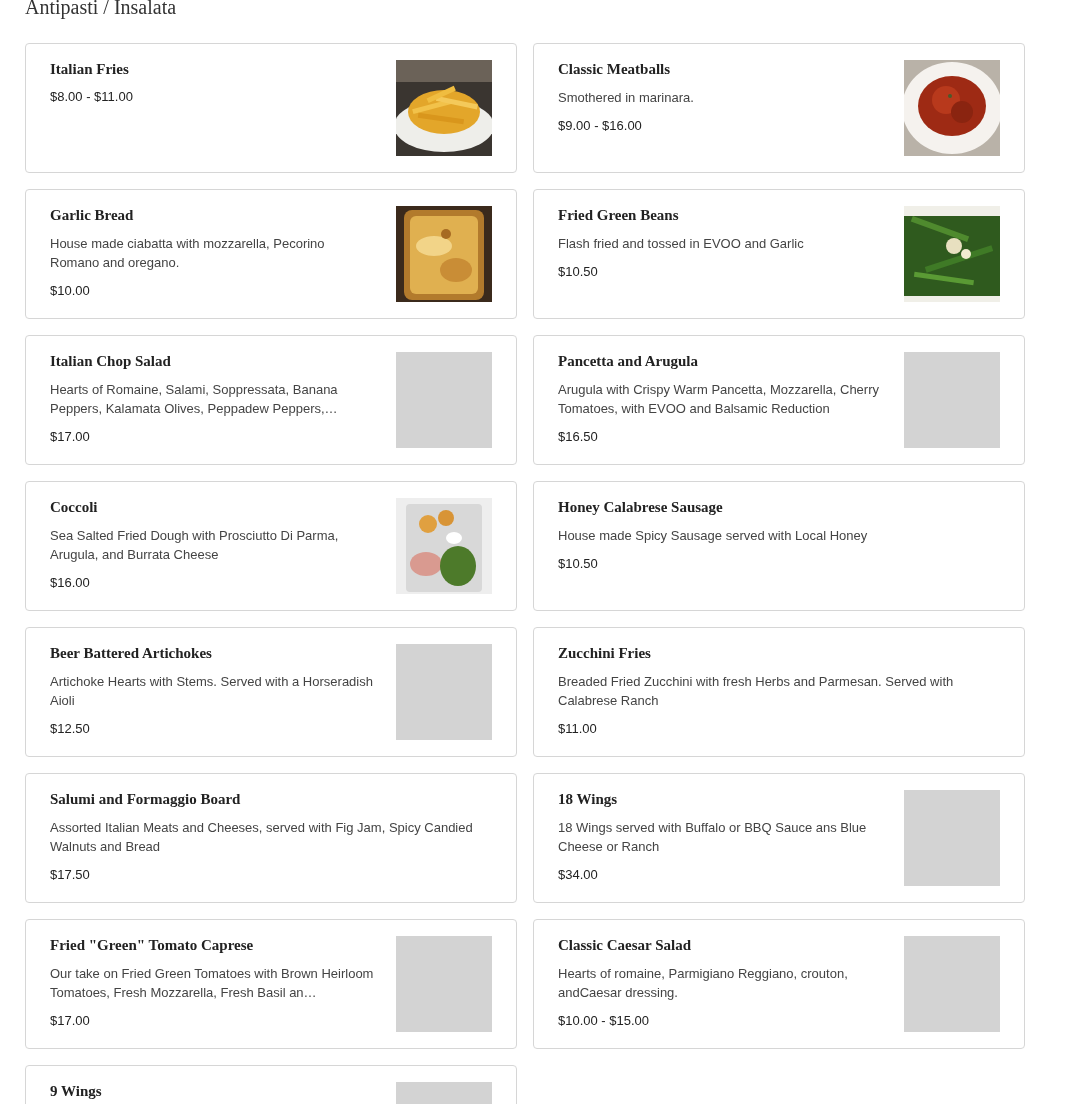 Image resolution: width=1070 pixels, height=1104 pixels. Describe the element at coordinates (70, 874) in the screenshot. I see `item-price: $17.50` at that location.